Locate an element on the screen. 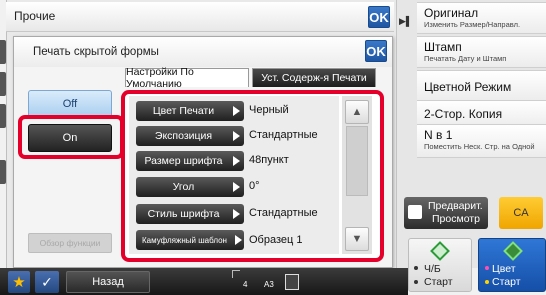  color-start-label-line1: Цвет is located at coordinates (504, 269).